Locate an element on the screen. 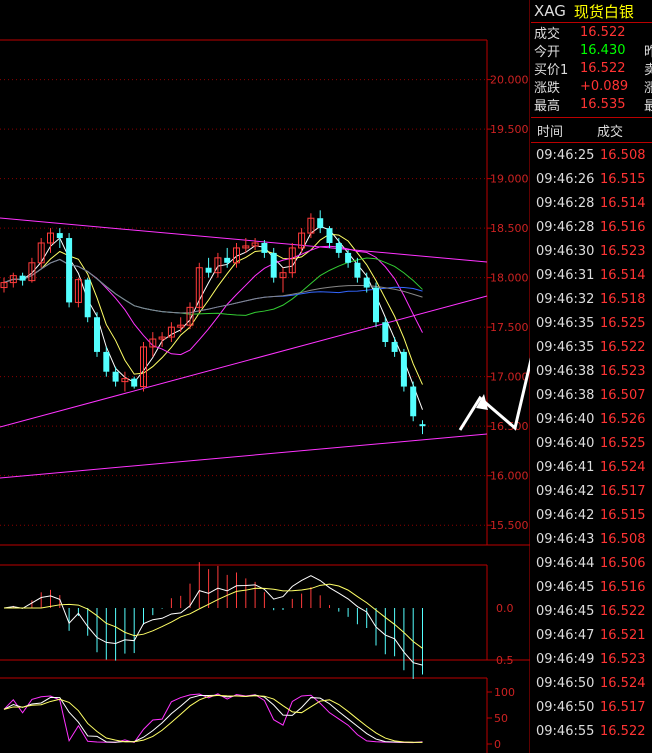 The height and width of the screenshot is (753, 652). quote-label: 涨跌 is located at coordinates (547, 88).